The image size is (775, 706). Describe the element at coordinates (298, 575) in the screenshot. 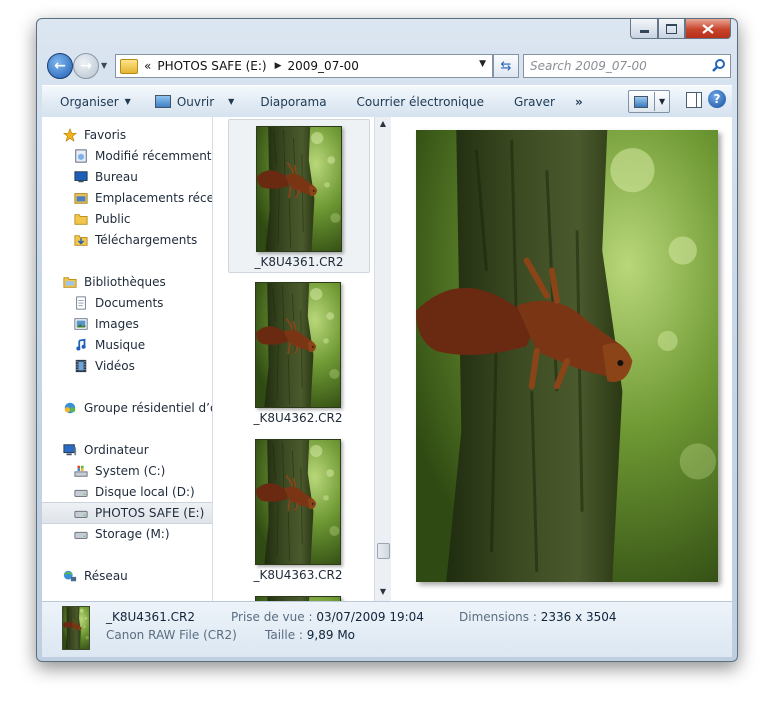

I see `file-name: _K8U4363.CR2` at that location.